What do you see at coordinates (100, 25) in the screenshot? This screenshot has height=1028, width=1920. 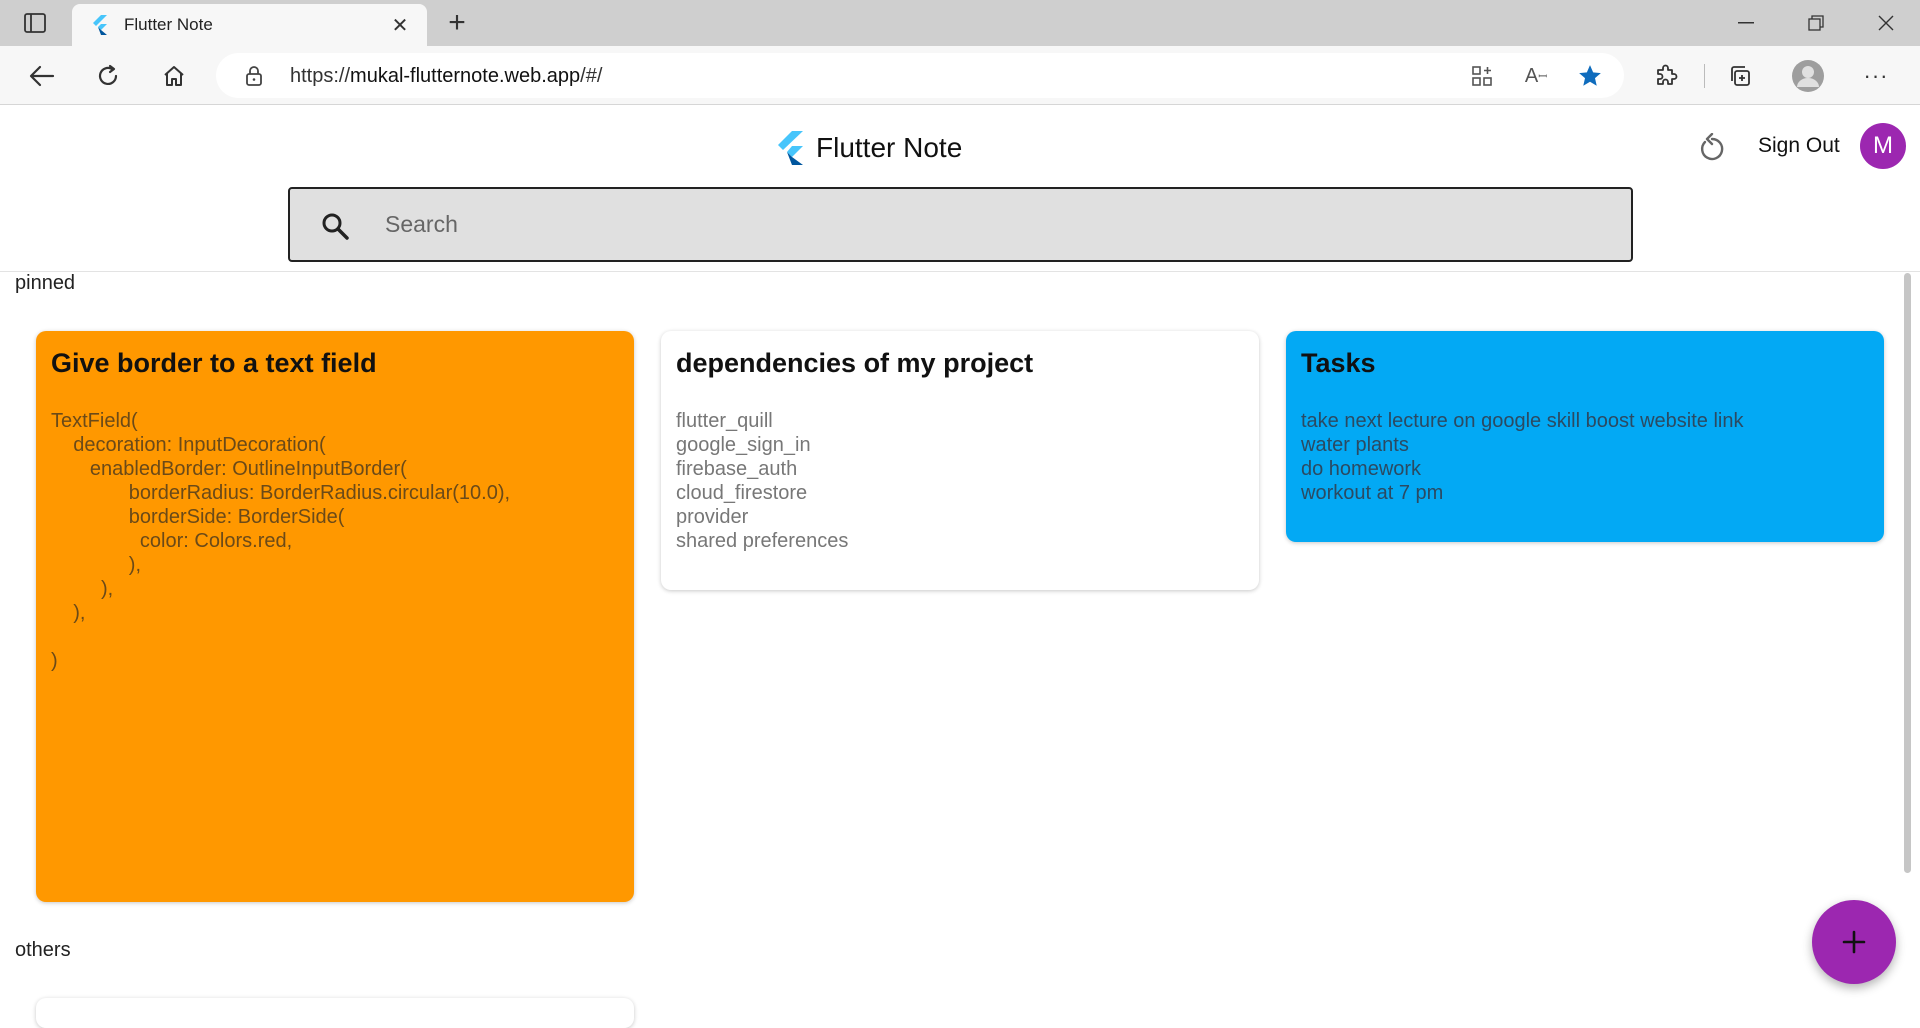 I see `flutter-favicon-icon` at bounding box center [100, 25].